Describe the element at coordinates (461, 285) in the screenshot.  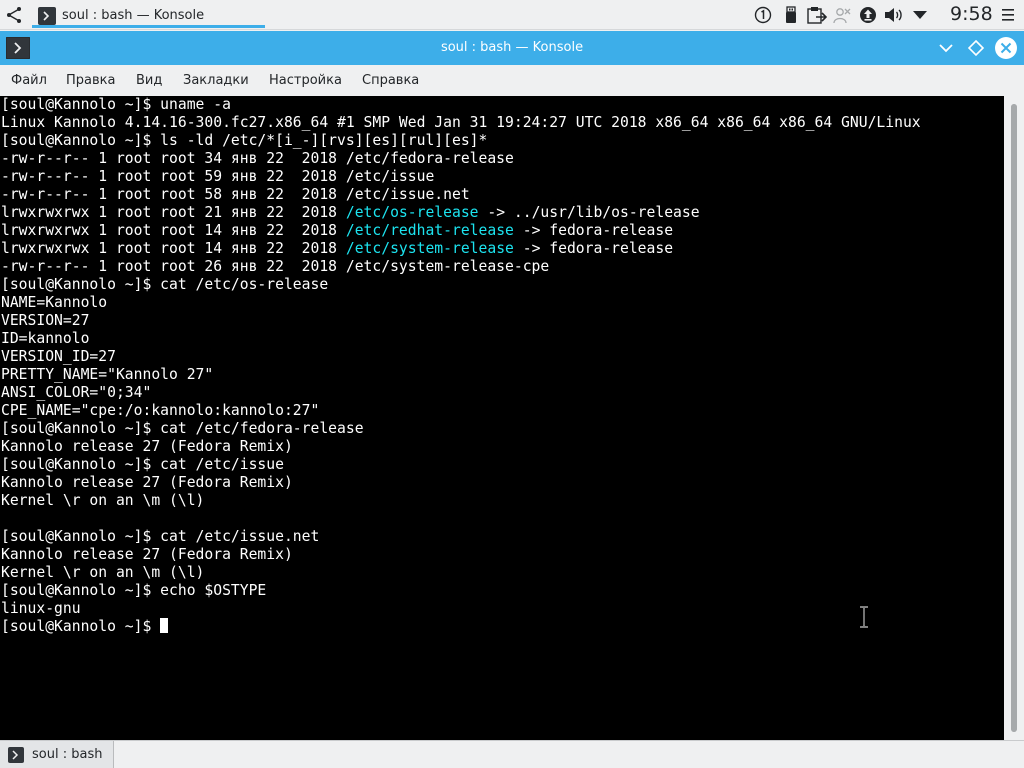
I see `terminal-line: [soul@Kannolo ~]$ cat /etc/os-release` at that location.